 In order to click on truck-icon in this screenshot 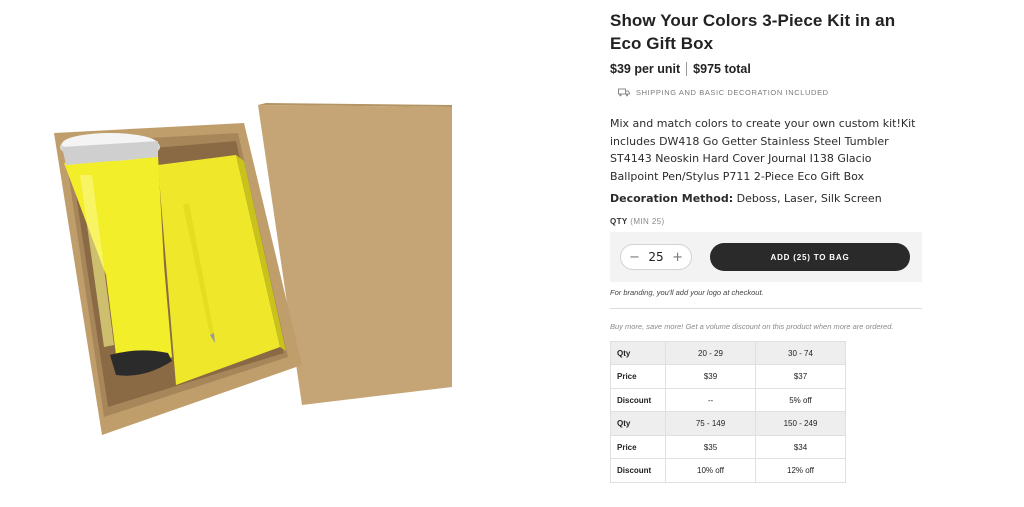, I will do `click(624, 92)`.